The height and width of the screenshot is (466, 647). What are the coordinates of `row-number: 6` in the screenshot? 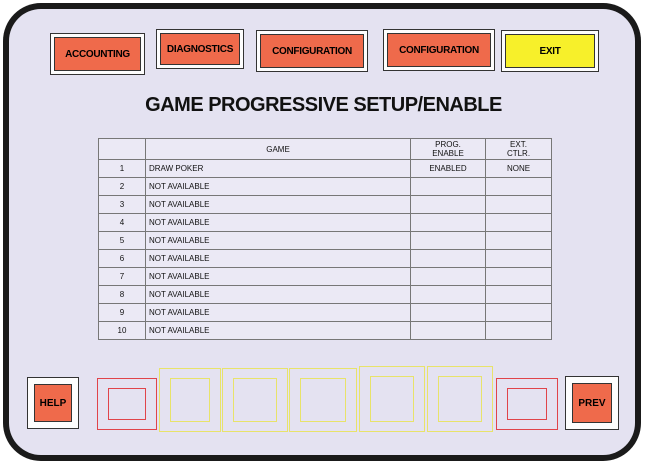 It's located at (122, 258).